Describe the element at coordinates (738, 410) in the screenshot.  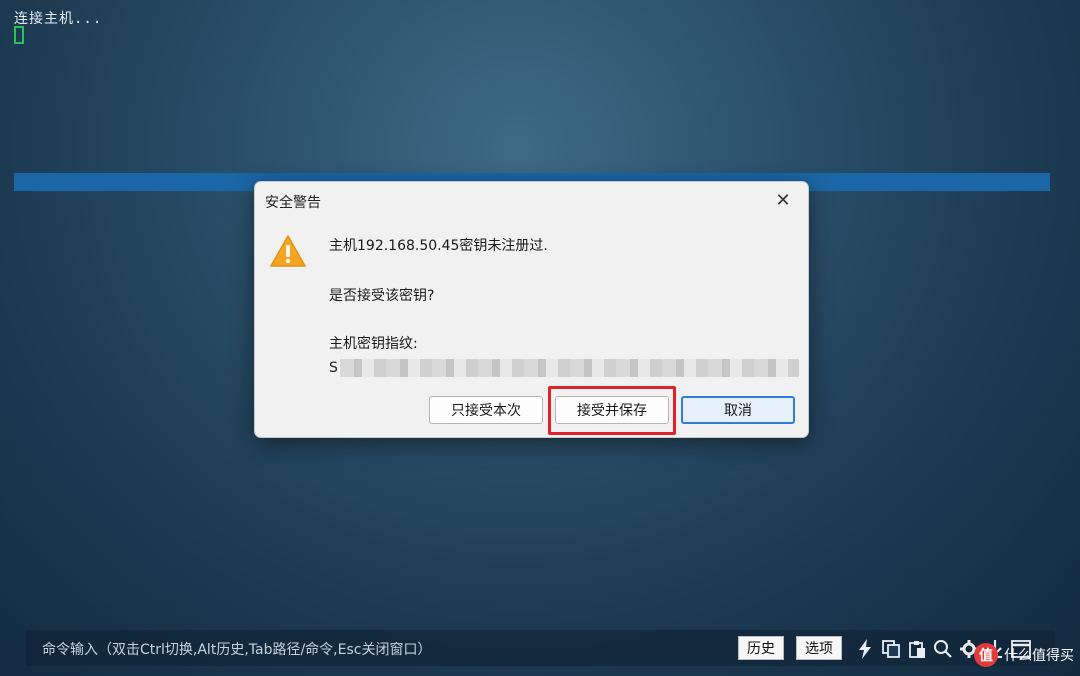
I see `cancel-button: 取消` at that location.